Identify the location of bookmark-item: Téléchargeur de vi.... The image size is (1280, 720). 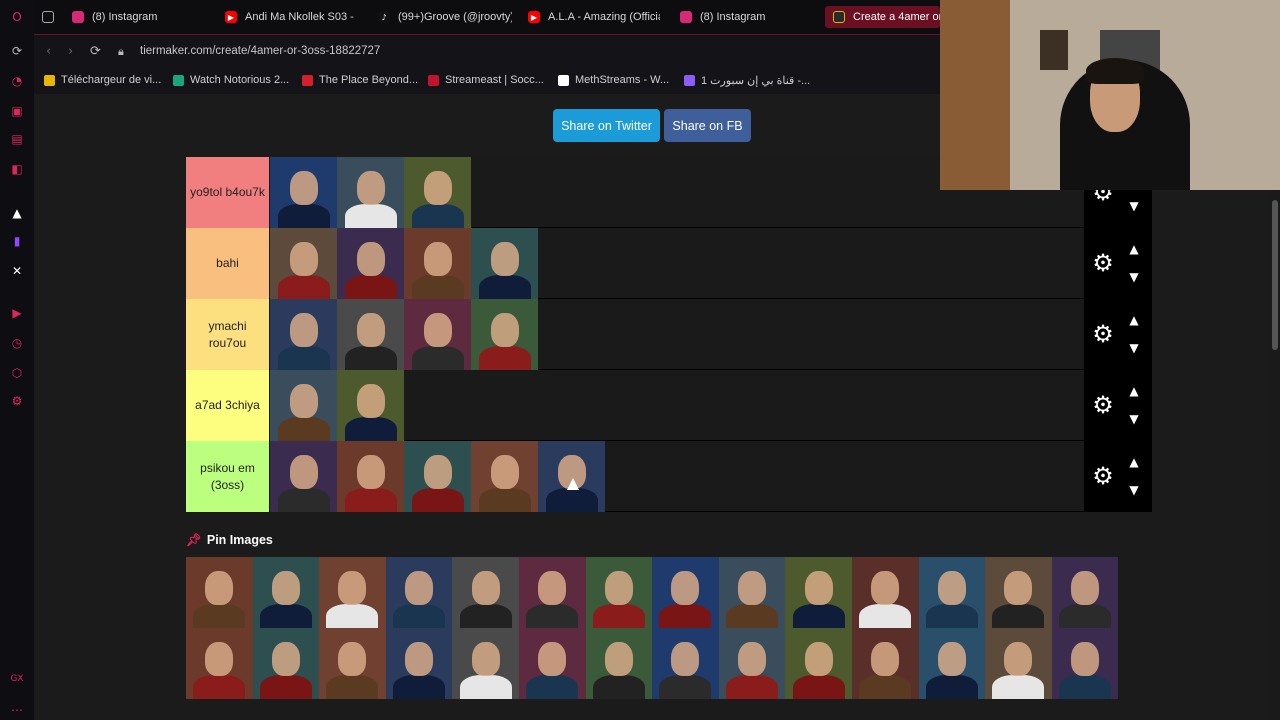
(102, 80).